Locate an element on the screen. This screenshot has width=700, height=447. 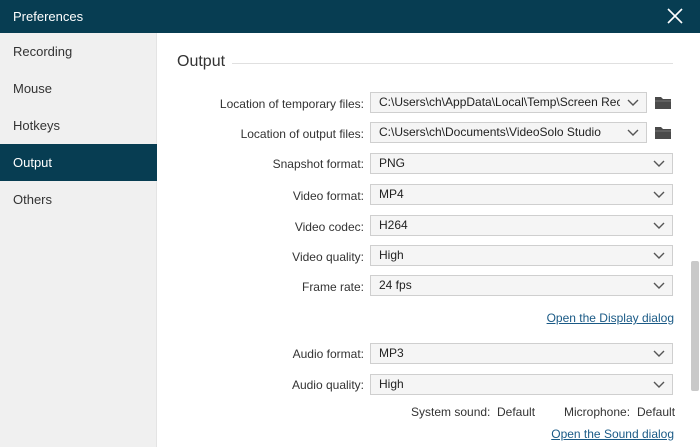
output-files-select: C:\Users\ch\Documents\VideoSolo Studio is located at coordinates (508, 132).